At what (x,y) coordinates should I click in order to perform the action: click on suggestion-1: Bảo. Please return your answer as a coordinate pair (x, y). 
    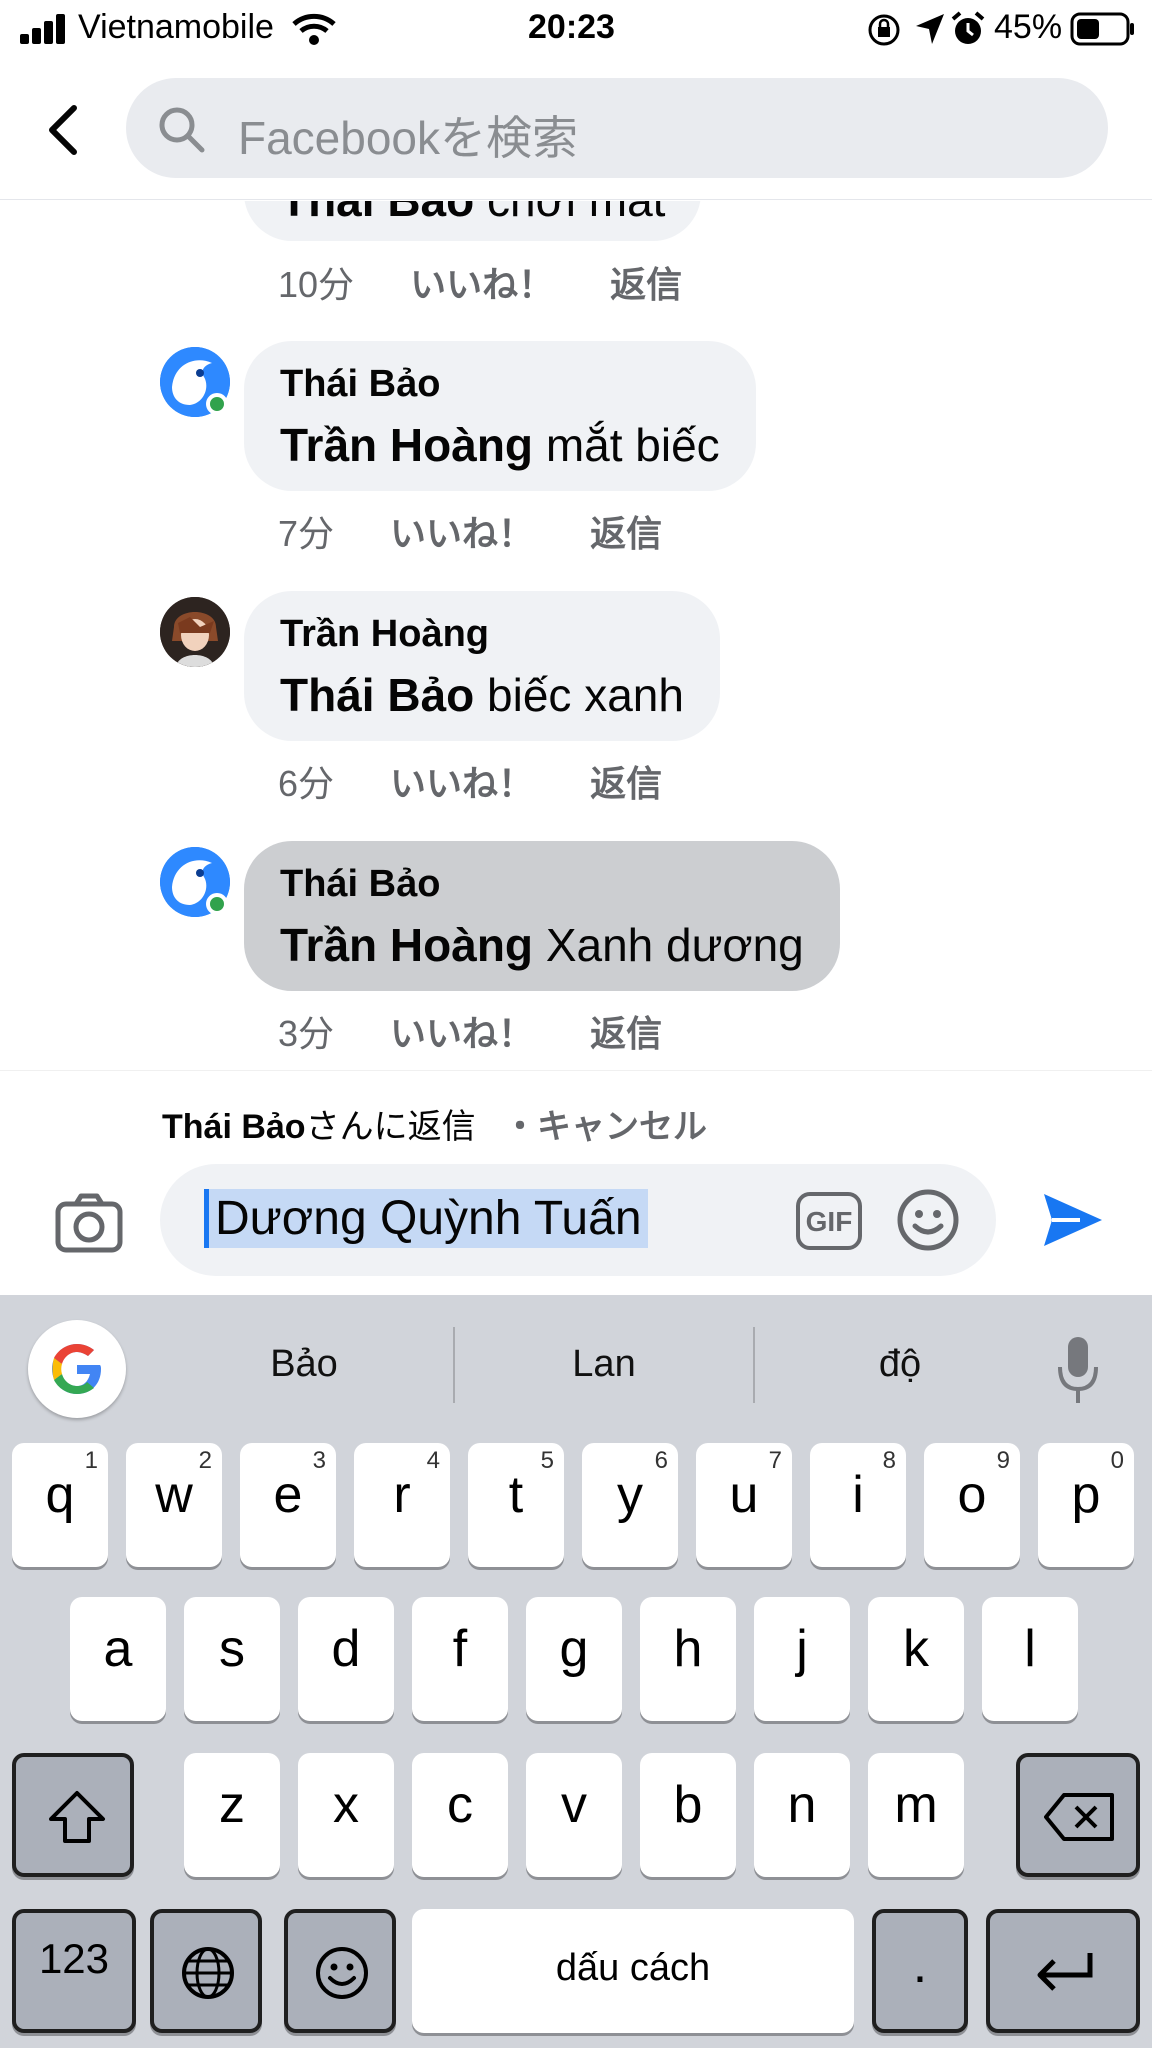
    Looking at the image, I should click on (304, 1364).